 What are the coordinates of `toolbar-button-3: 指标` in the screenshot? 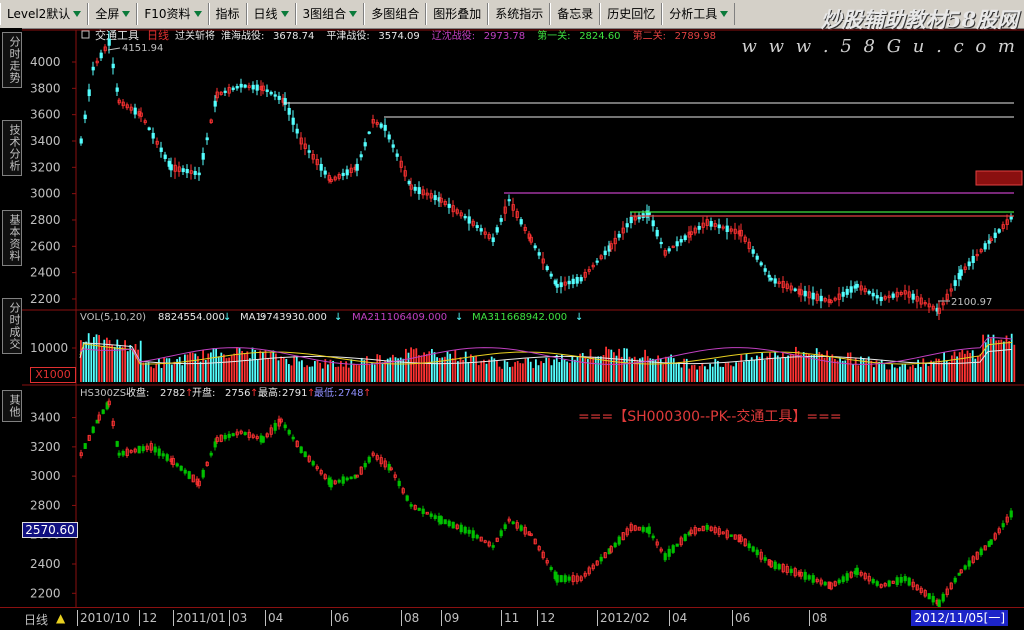 It's located at (227, 14).